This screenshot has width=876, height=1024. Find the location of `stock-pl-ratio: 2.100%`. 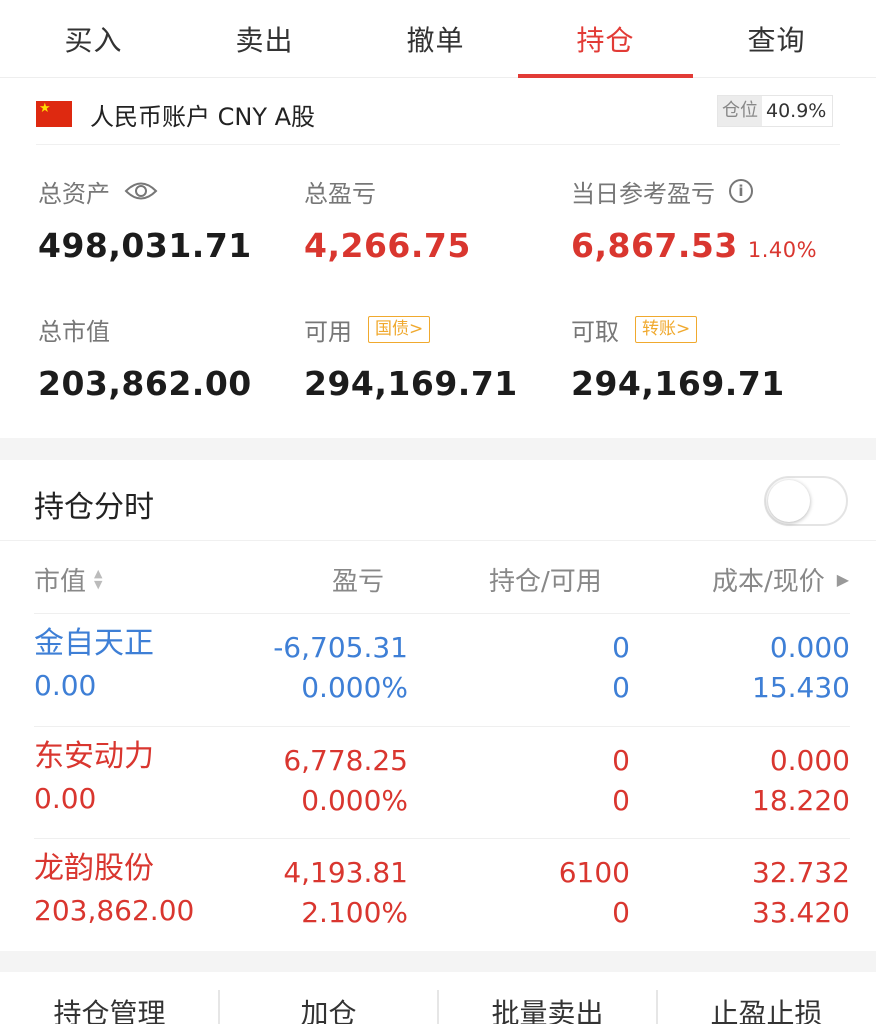

stock-pl-ratio: 2.100% is located at coordinates (354, 912).